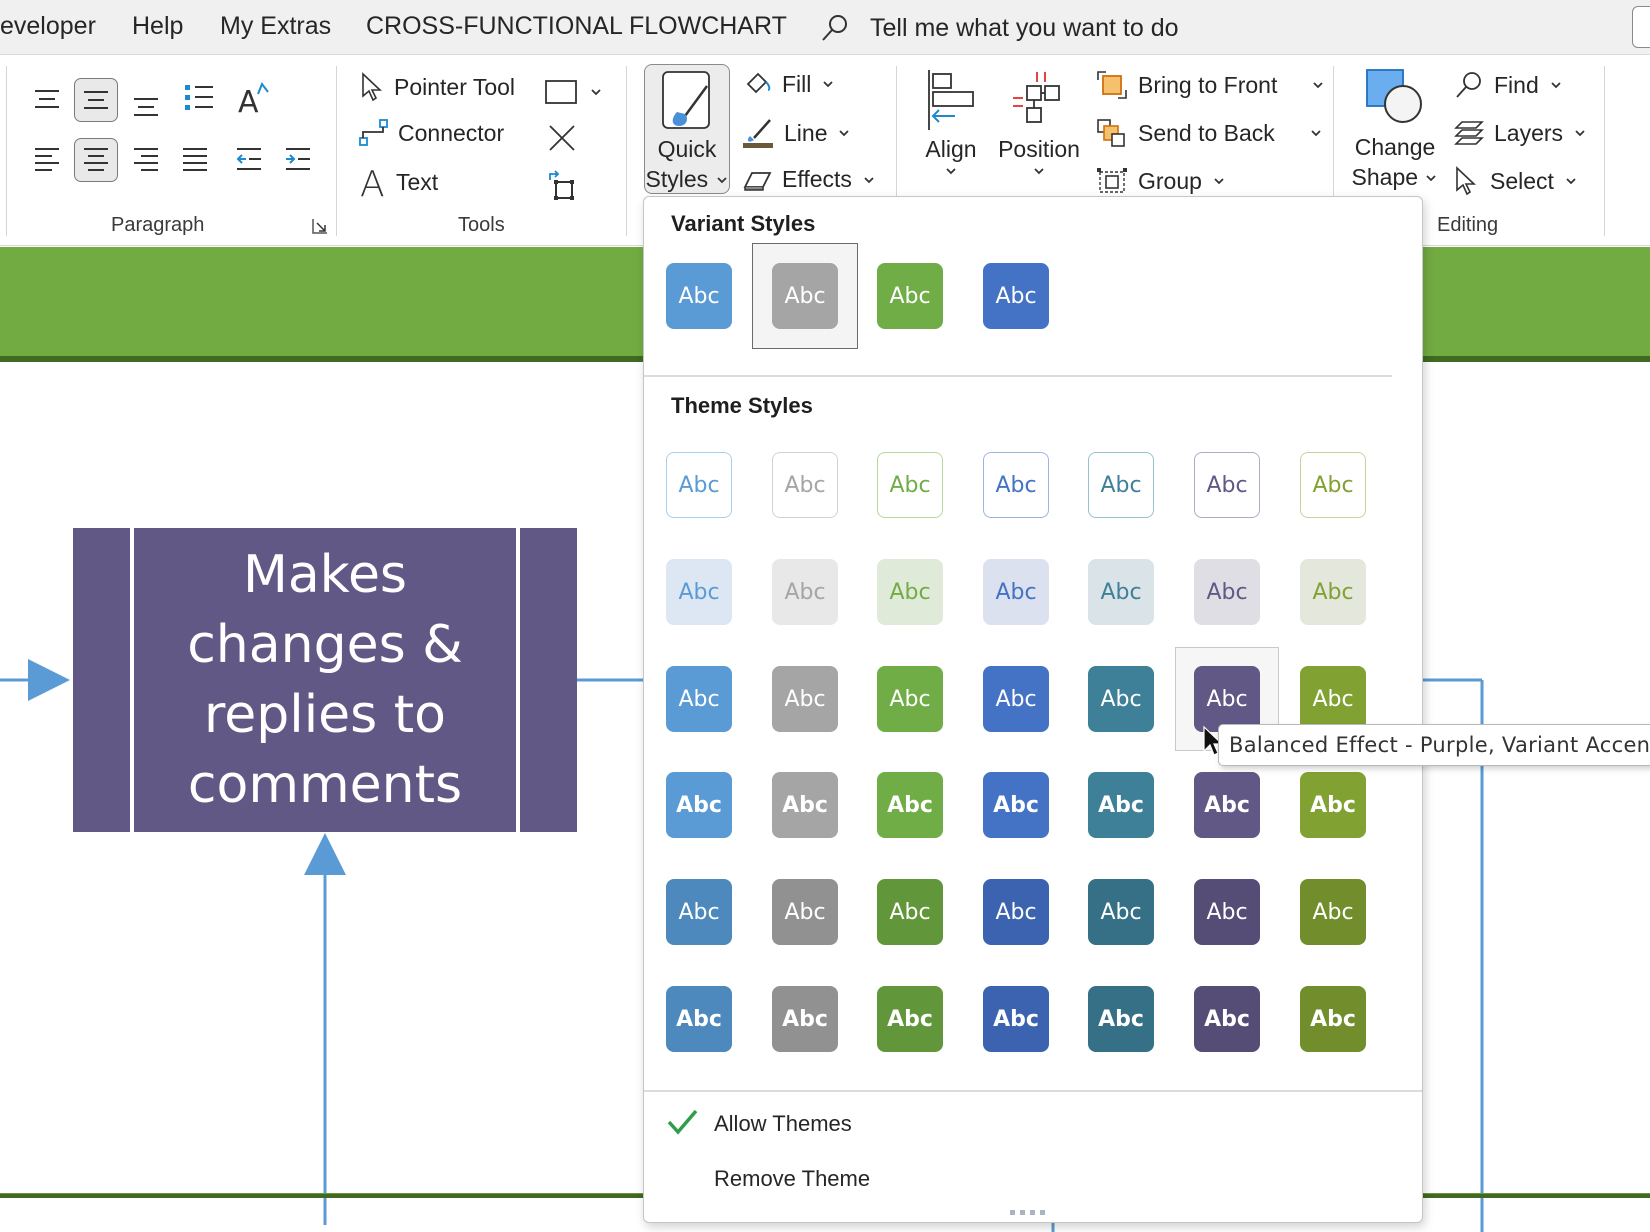 This screenshot has width=1650, height=1232. I want to click on tab-help: Help, so click(157, 26).